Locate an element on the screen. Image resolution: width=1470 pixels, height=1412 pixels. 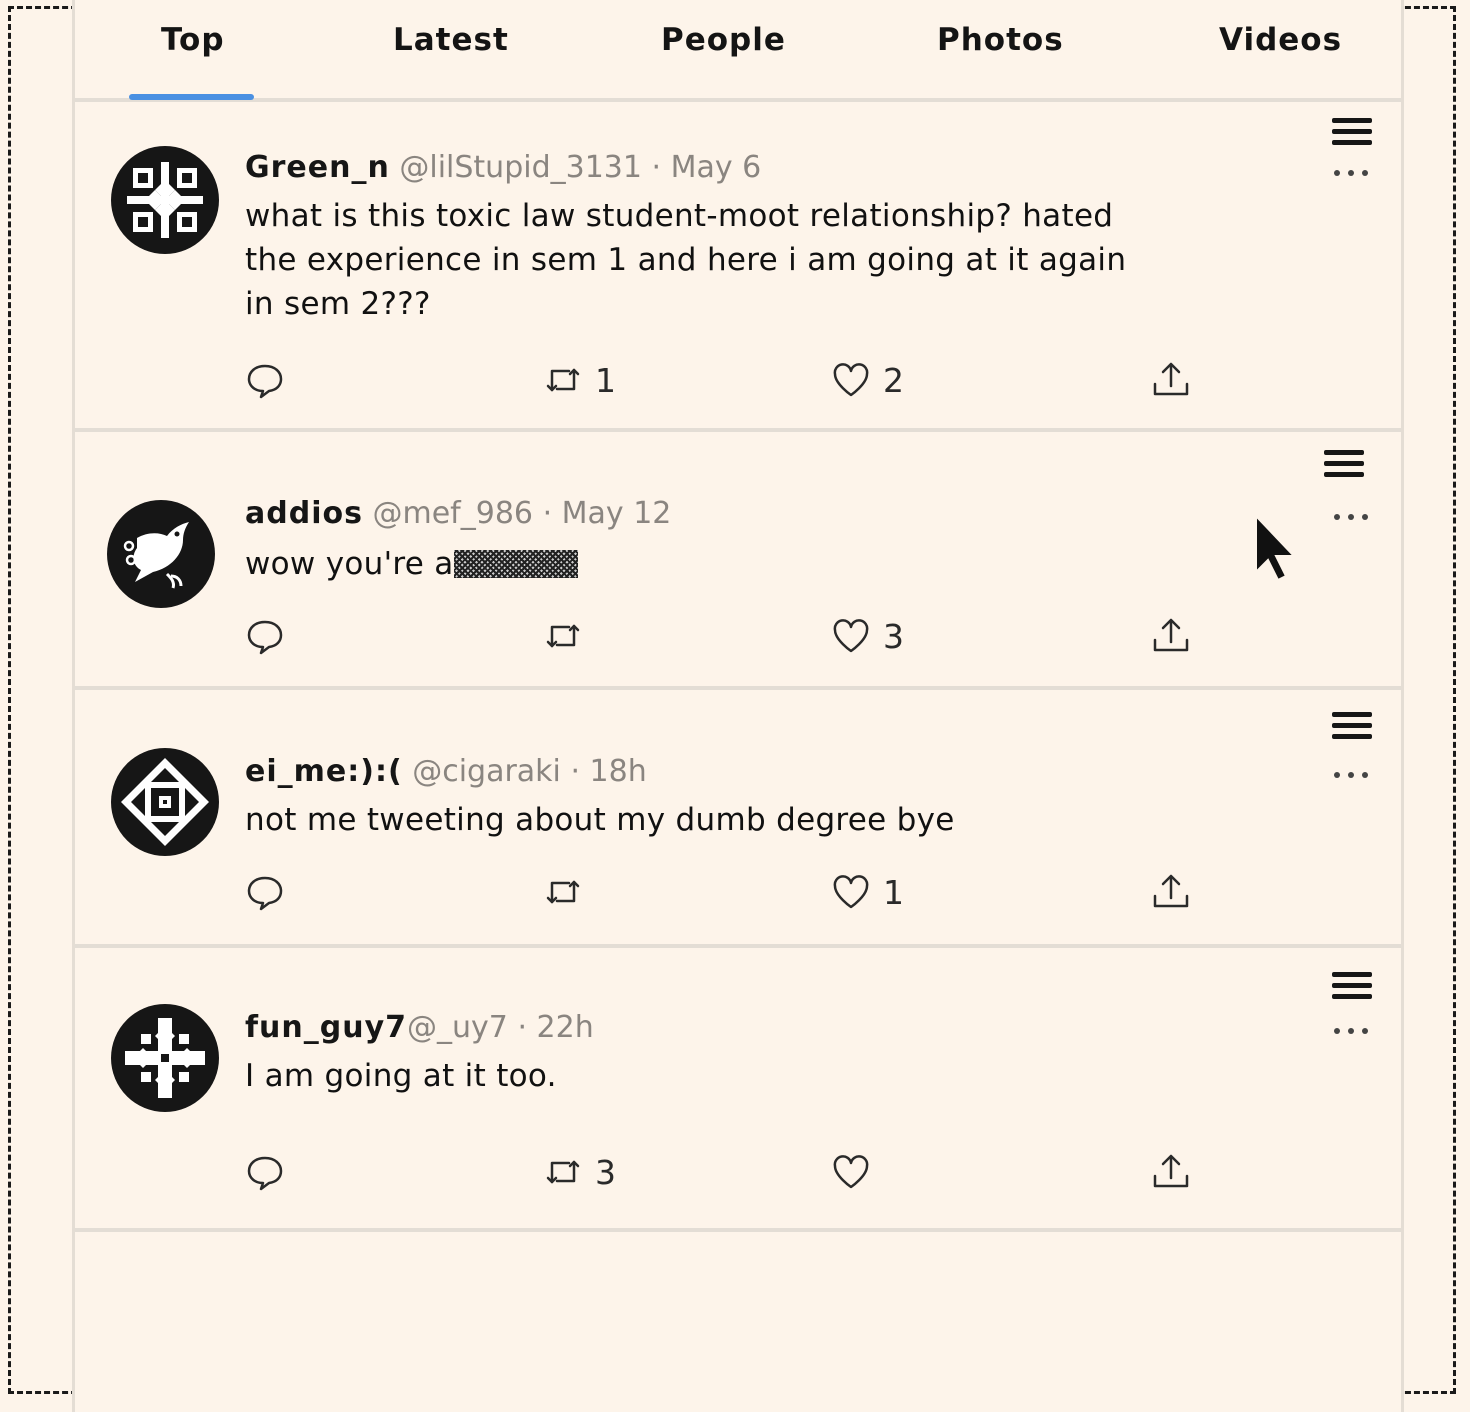
like-count: 2 is located at coordinates (893, 380).